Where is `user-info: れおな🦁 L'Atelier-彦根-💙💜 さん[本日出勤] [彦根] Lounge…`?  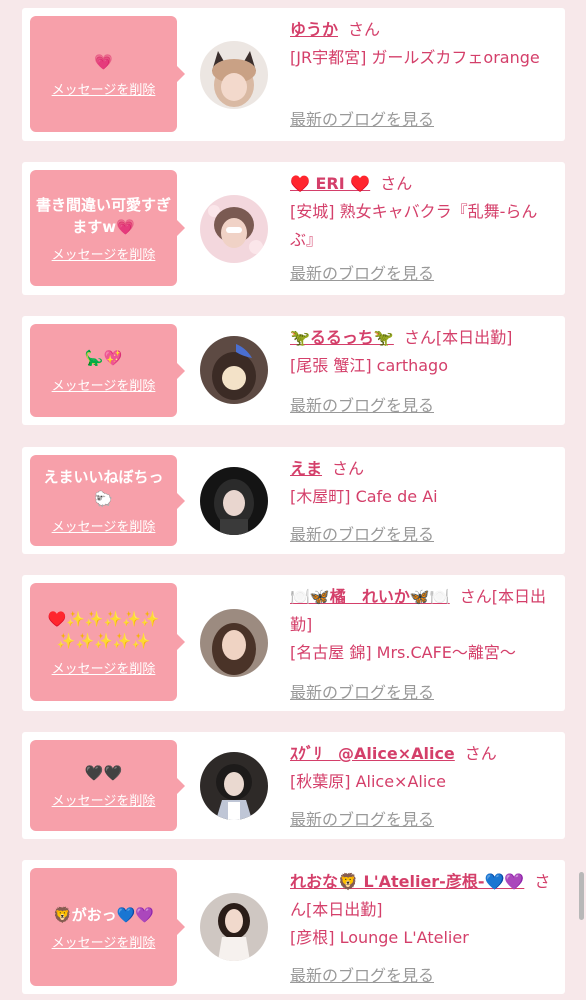
user-info: れおな🦁 L'Atelier-彦根-💙💜 さん[本日出勤] [彦根] Lounge… is located at coordinates (421, 910).